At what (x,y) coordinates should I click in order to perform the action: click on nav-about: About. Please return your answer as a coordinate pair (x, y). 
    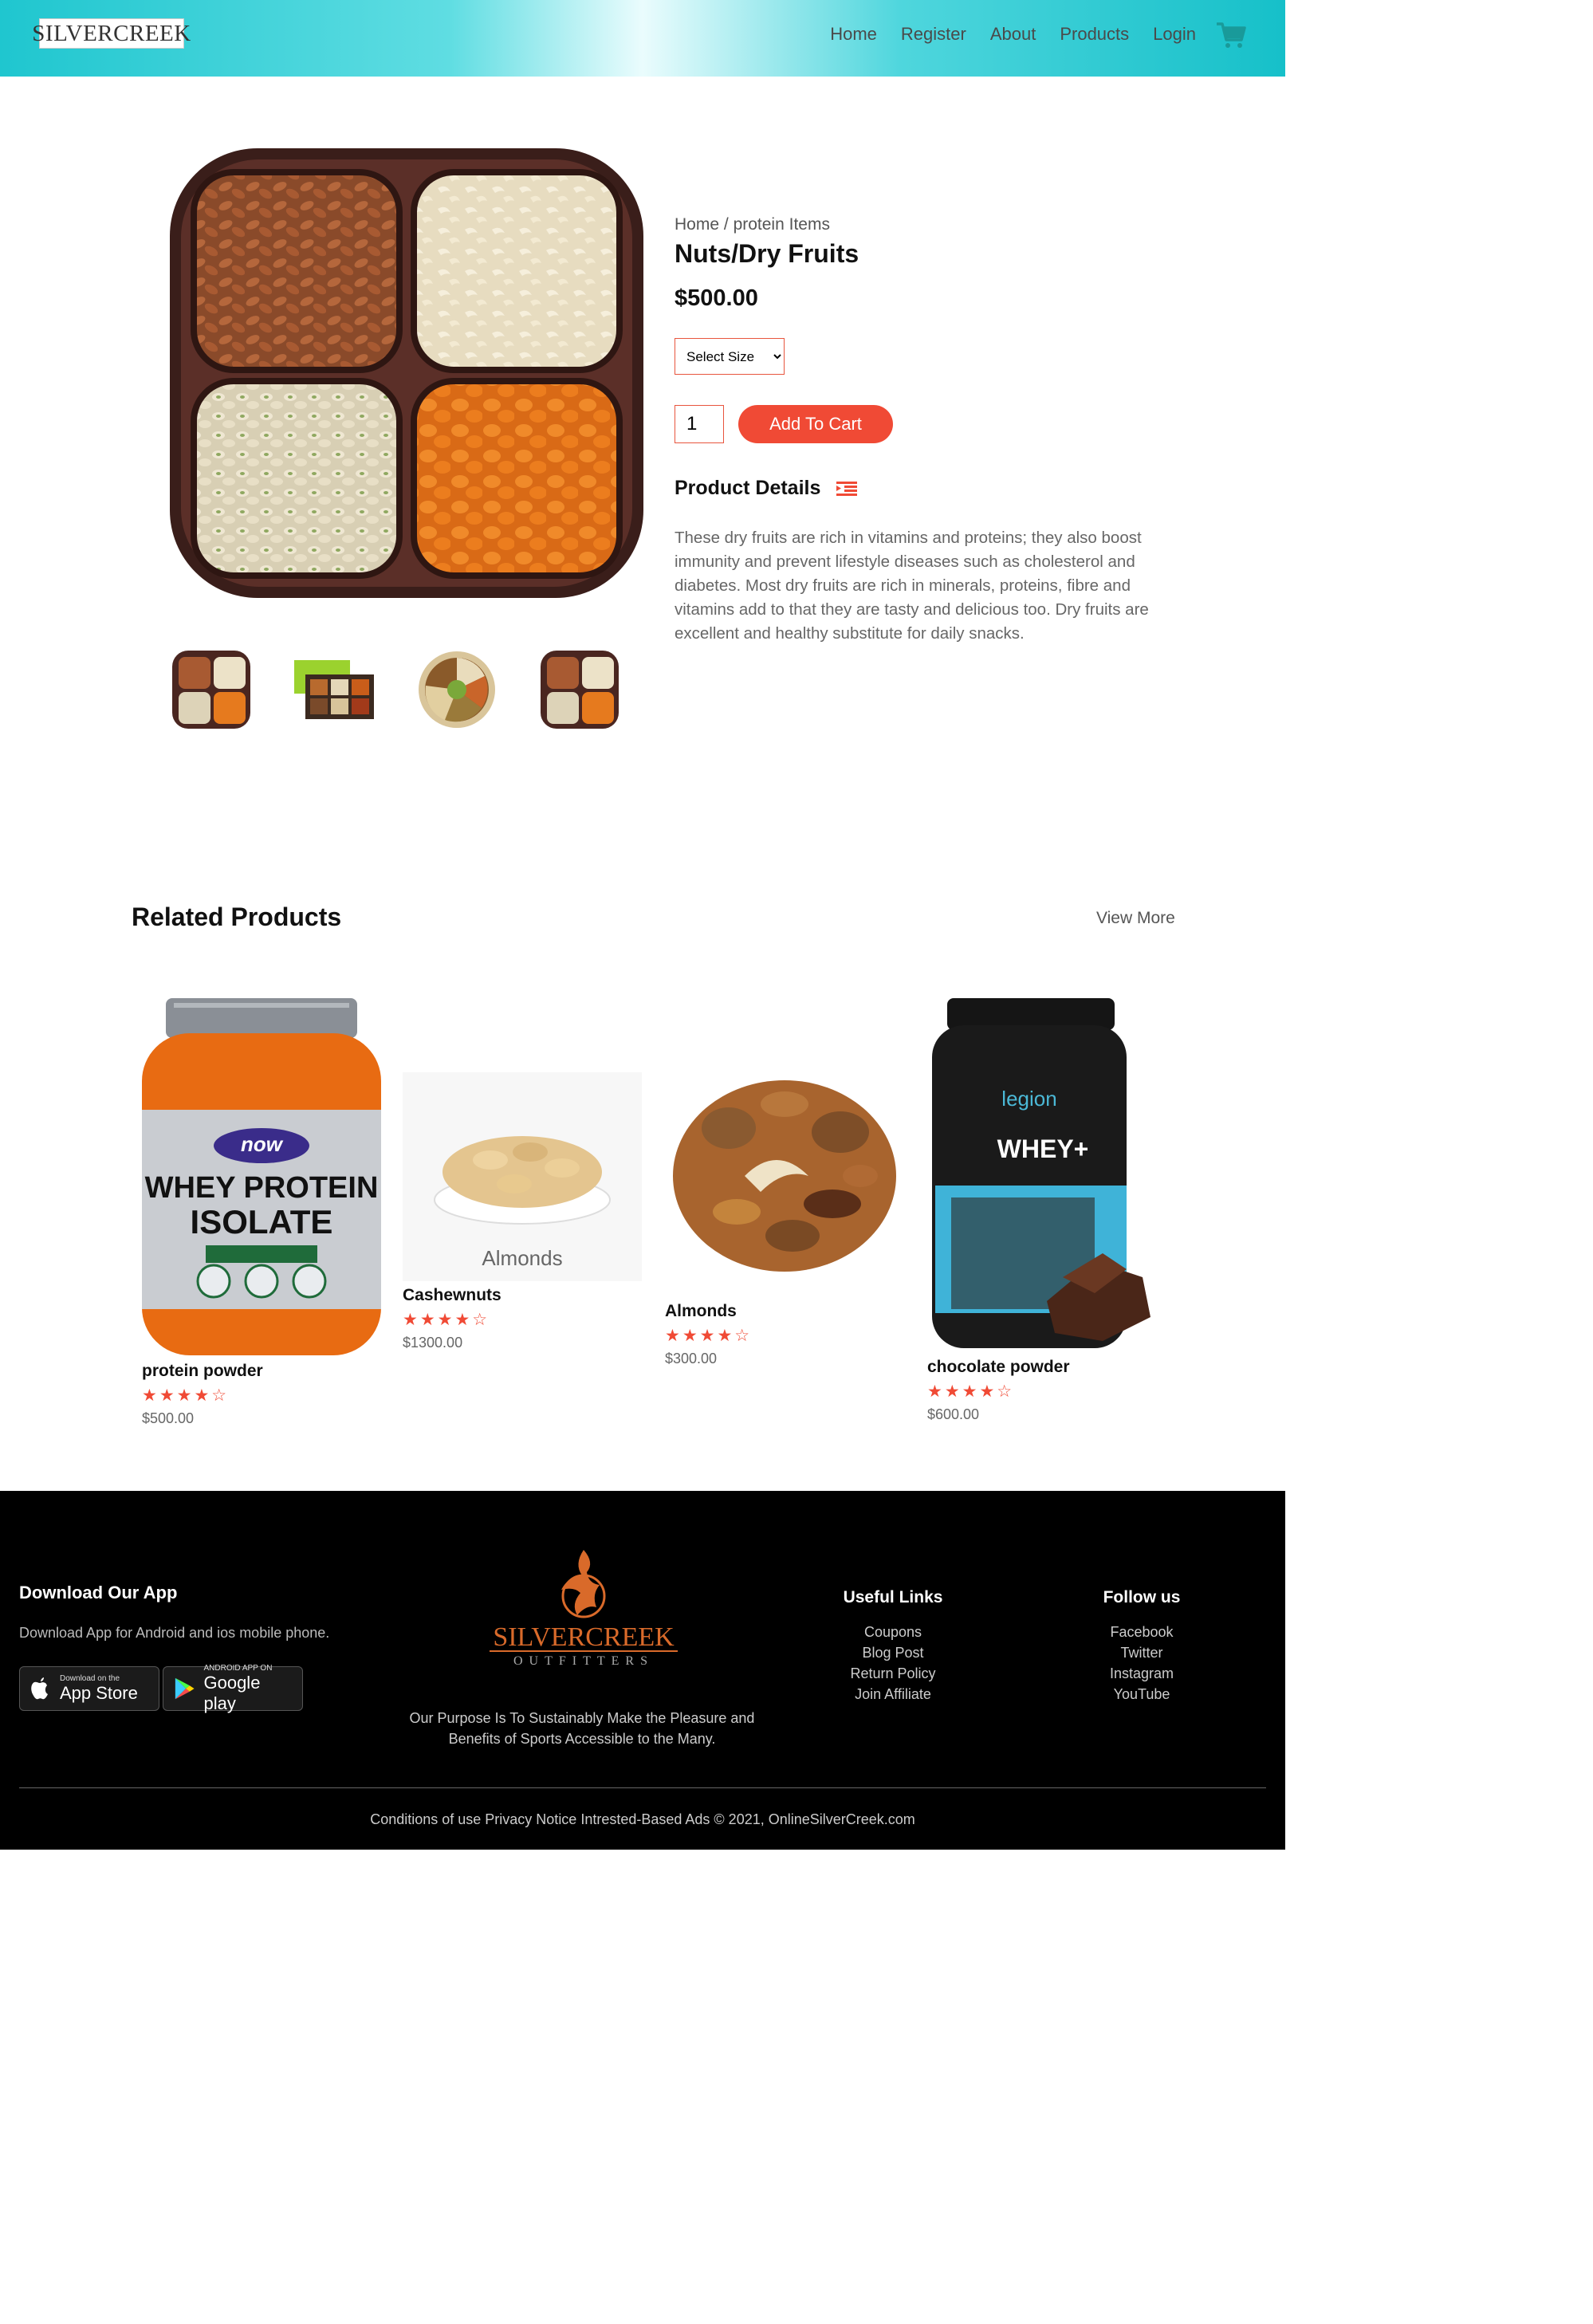
    Looking at the image, I should click on (1013, 34).